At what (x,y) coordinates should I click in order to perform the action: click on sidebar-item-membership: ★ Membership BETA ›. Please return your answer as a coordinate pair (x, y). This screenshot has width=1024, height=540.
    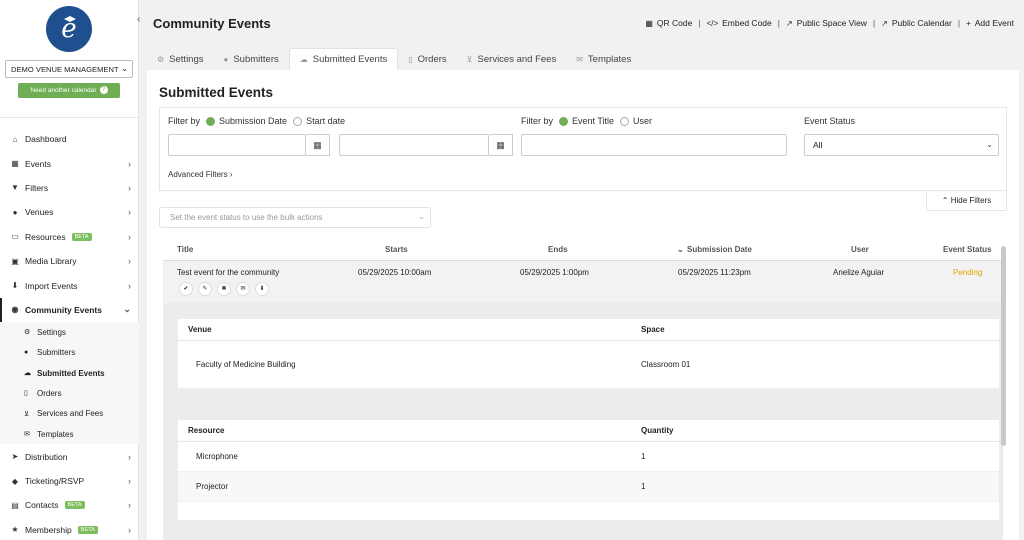
    Looking at the image, I should click on (69, 529).